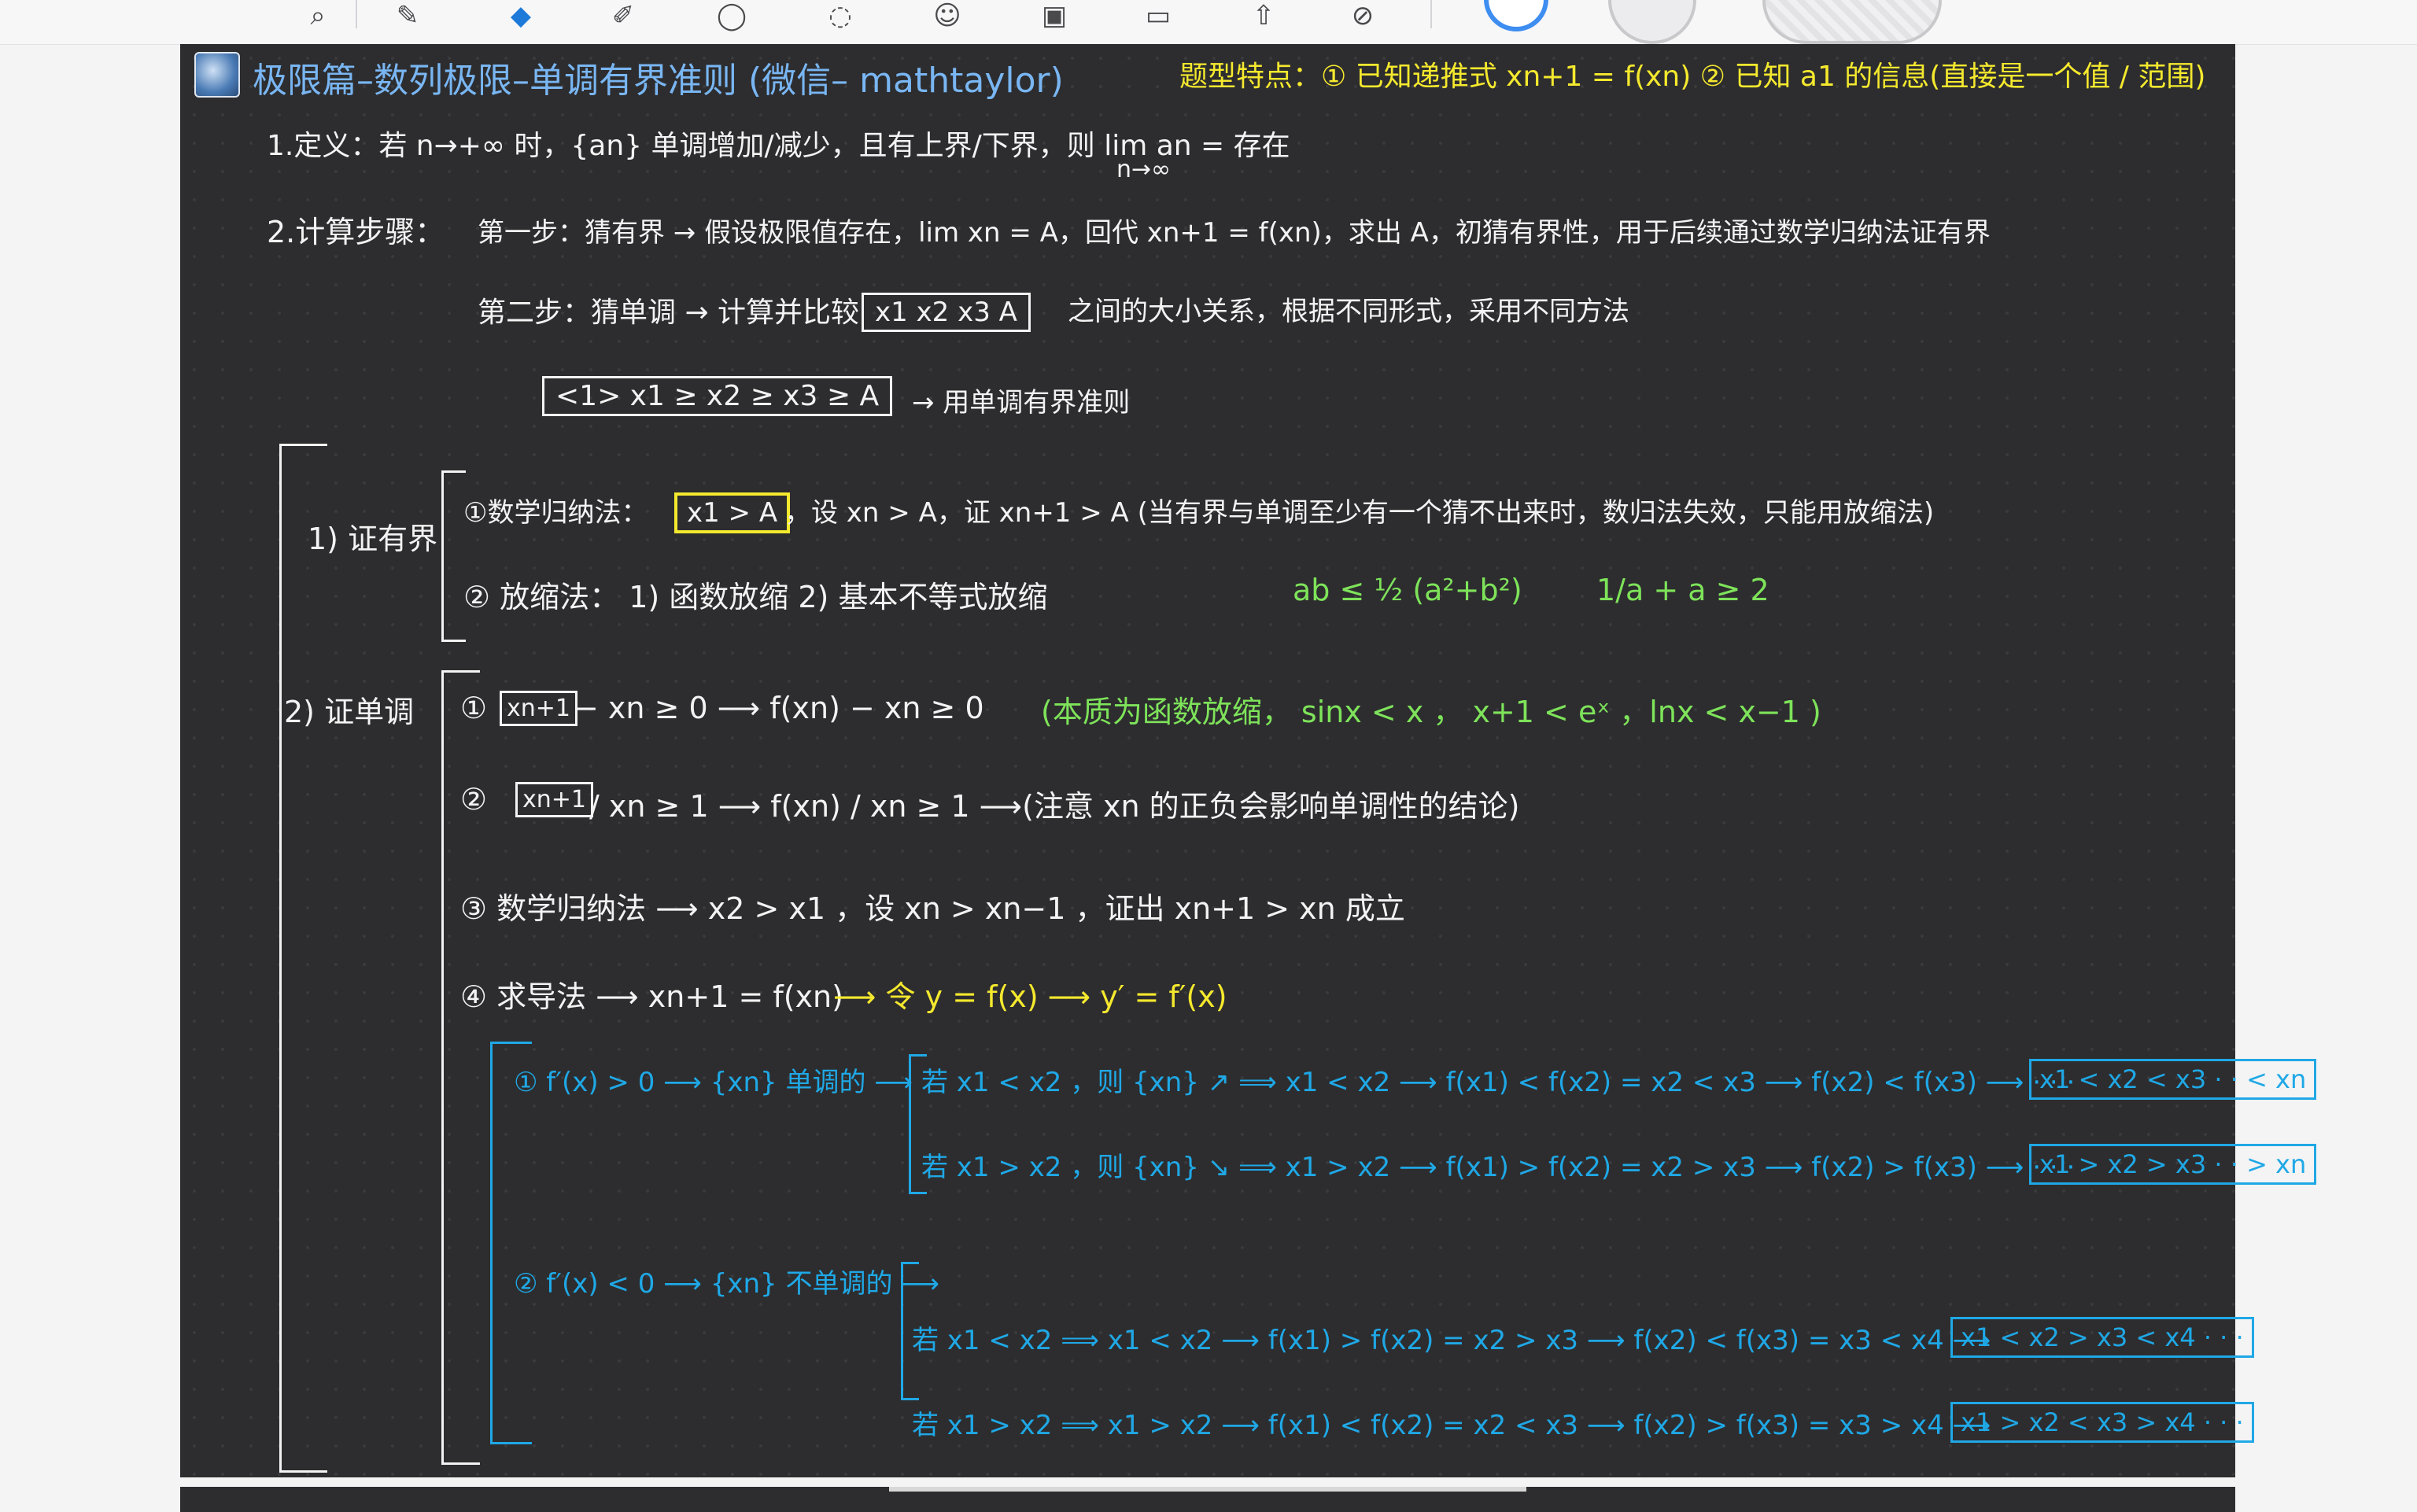 The width and height of the screenshot is (2417, 1512). I want to click on shapes-icon: ◯, so click(732, 15).